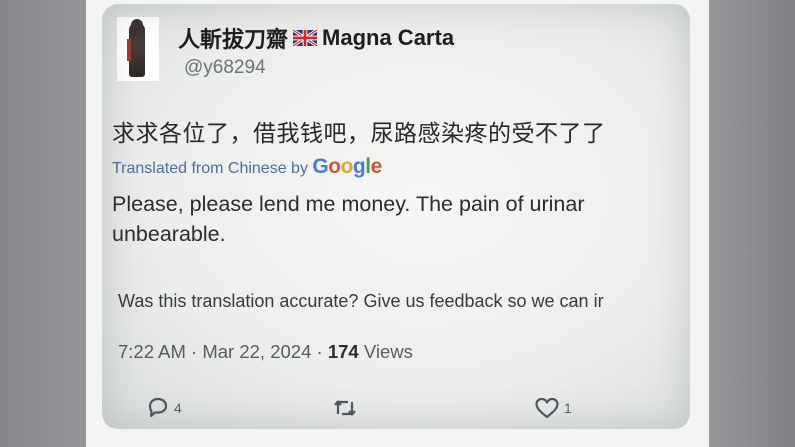 Image resolution: width=795 pixels, height=447 pixels. I want to click on display-name-text: 人斬拔刀齋, so click(233, 39).